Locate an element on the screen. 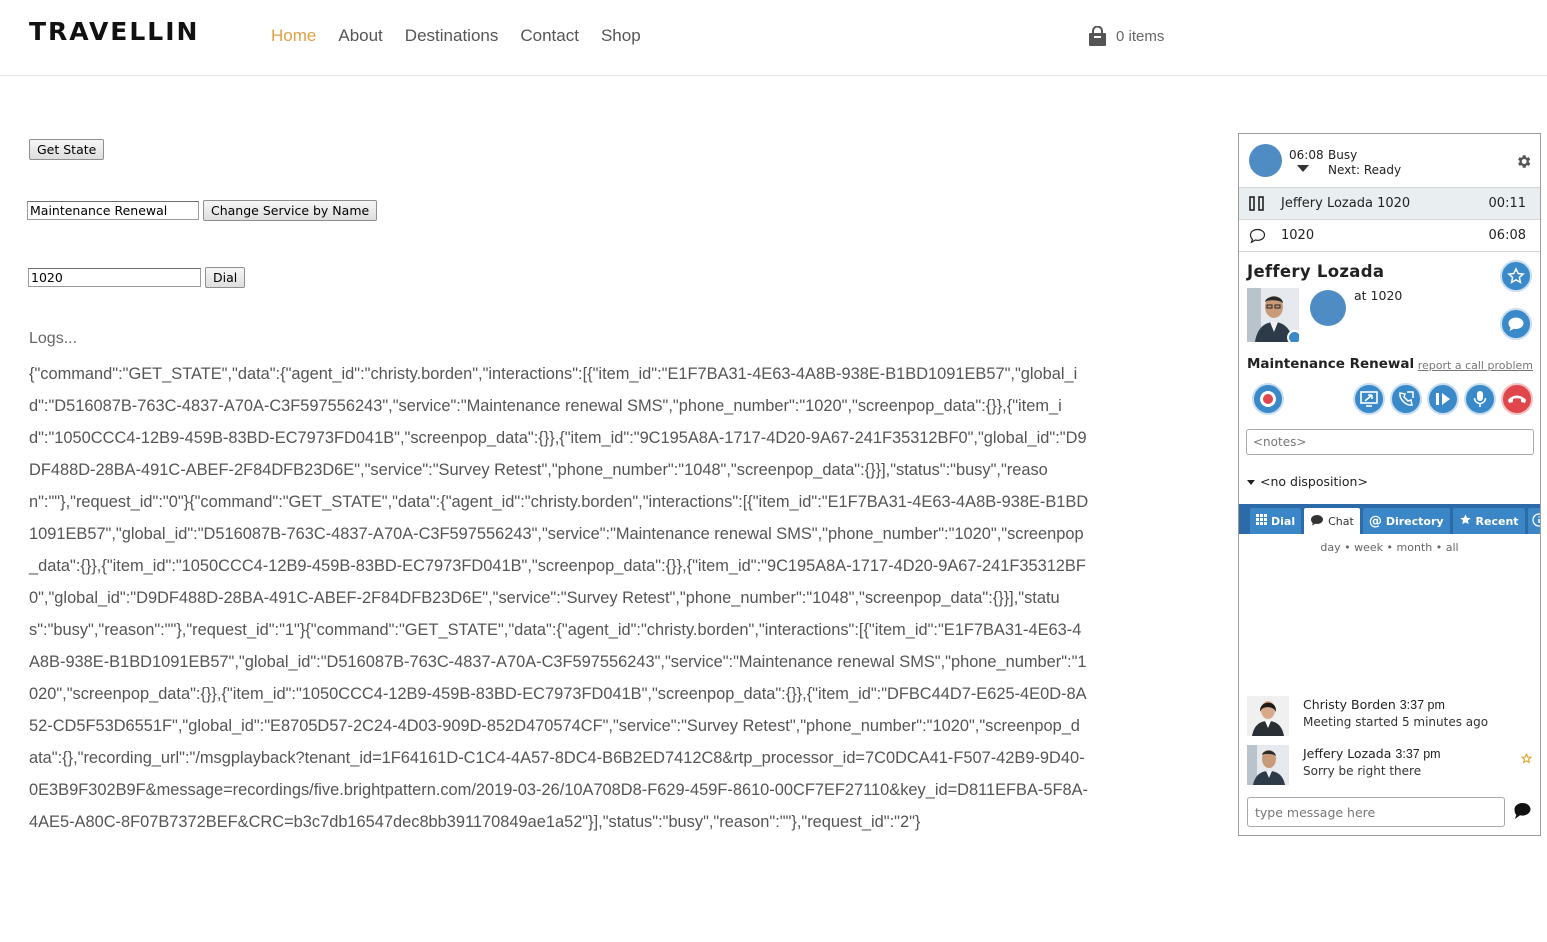 The width and height of the screenshot is (1547, 942). status-current: Busy is located at coordinates (1343, 155).